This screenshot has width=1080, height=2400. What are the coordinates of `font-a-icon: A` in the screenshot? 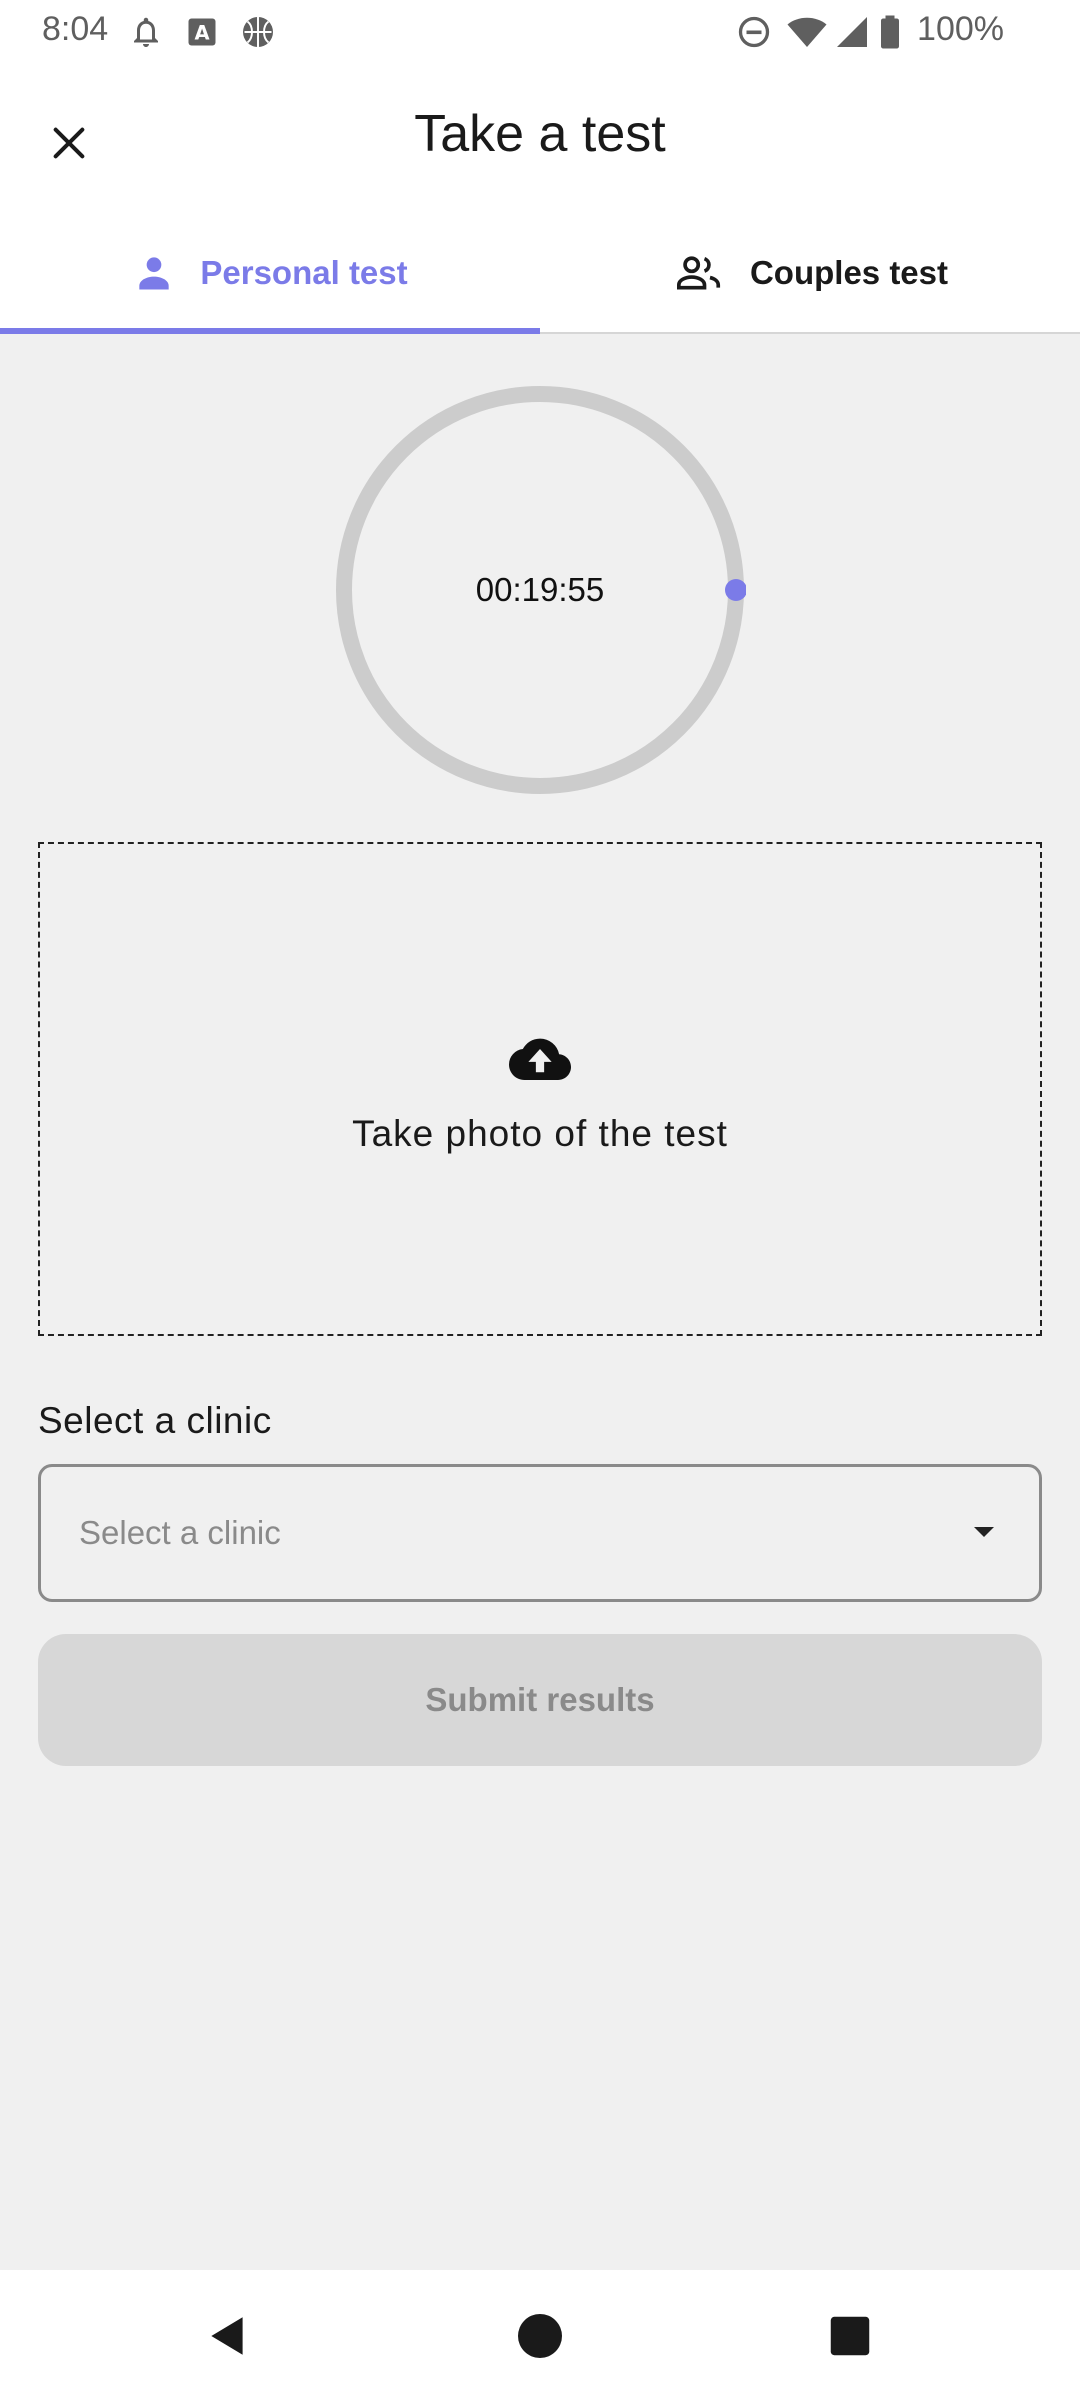 It's located at (202, 32).